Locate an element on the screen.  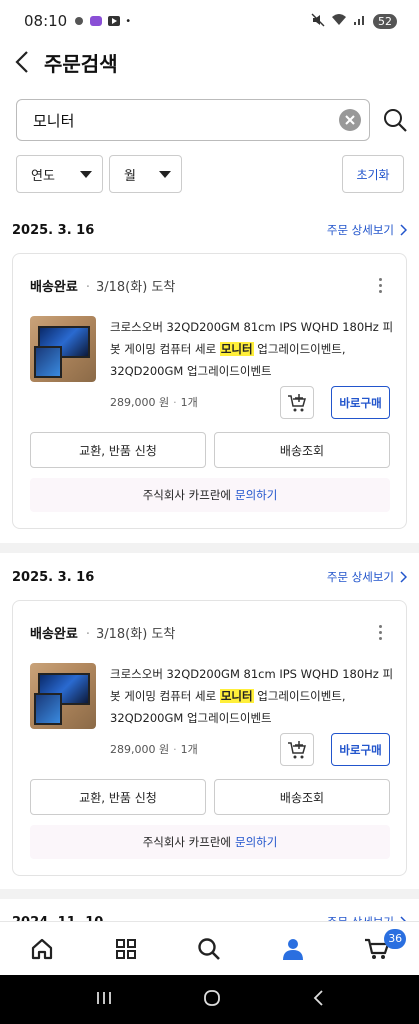
recent-apps-button is located at coordinates (104, 1000).